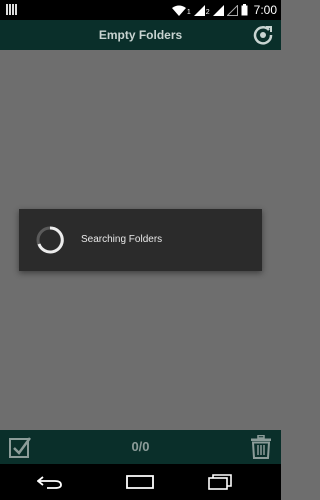 The width and height of the screenshot is (320, 500). I want to click on progress-spinner-icon, so click(50, 240).